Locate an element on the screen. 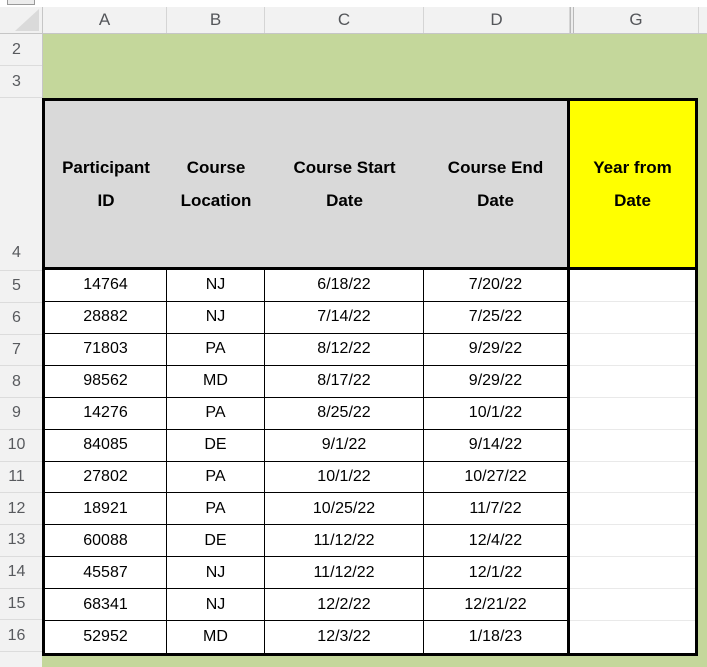  table-row: 45587 NJ 11/12/22 12/1/22 is located at coordinates (370, 573).